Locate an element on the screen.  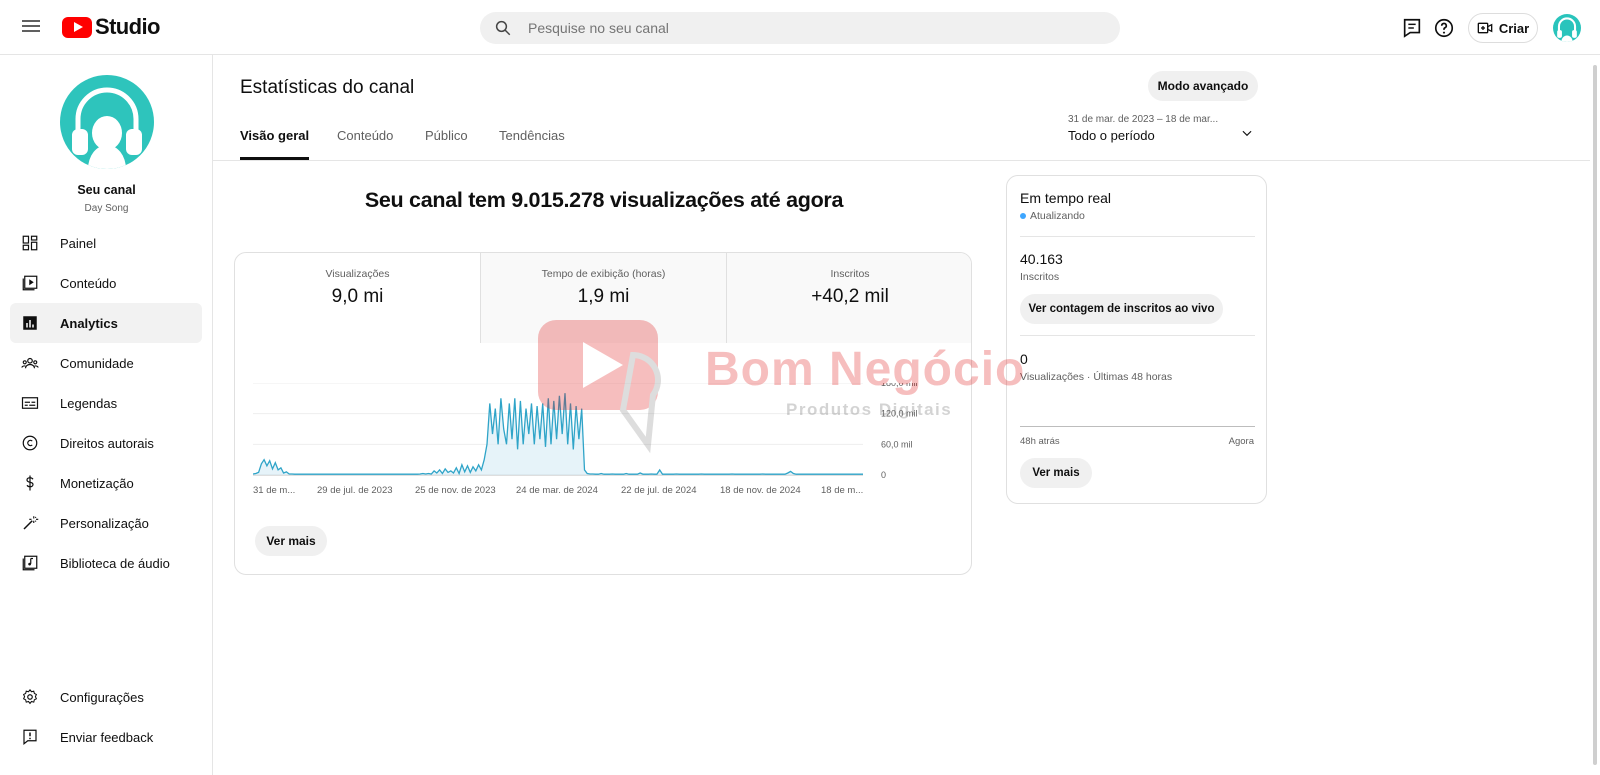
realtime-axis-line is located at coordinates (1137, 426).